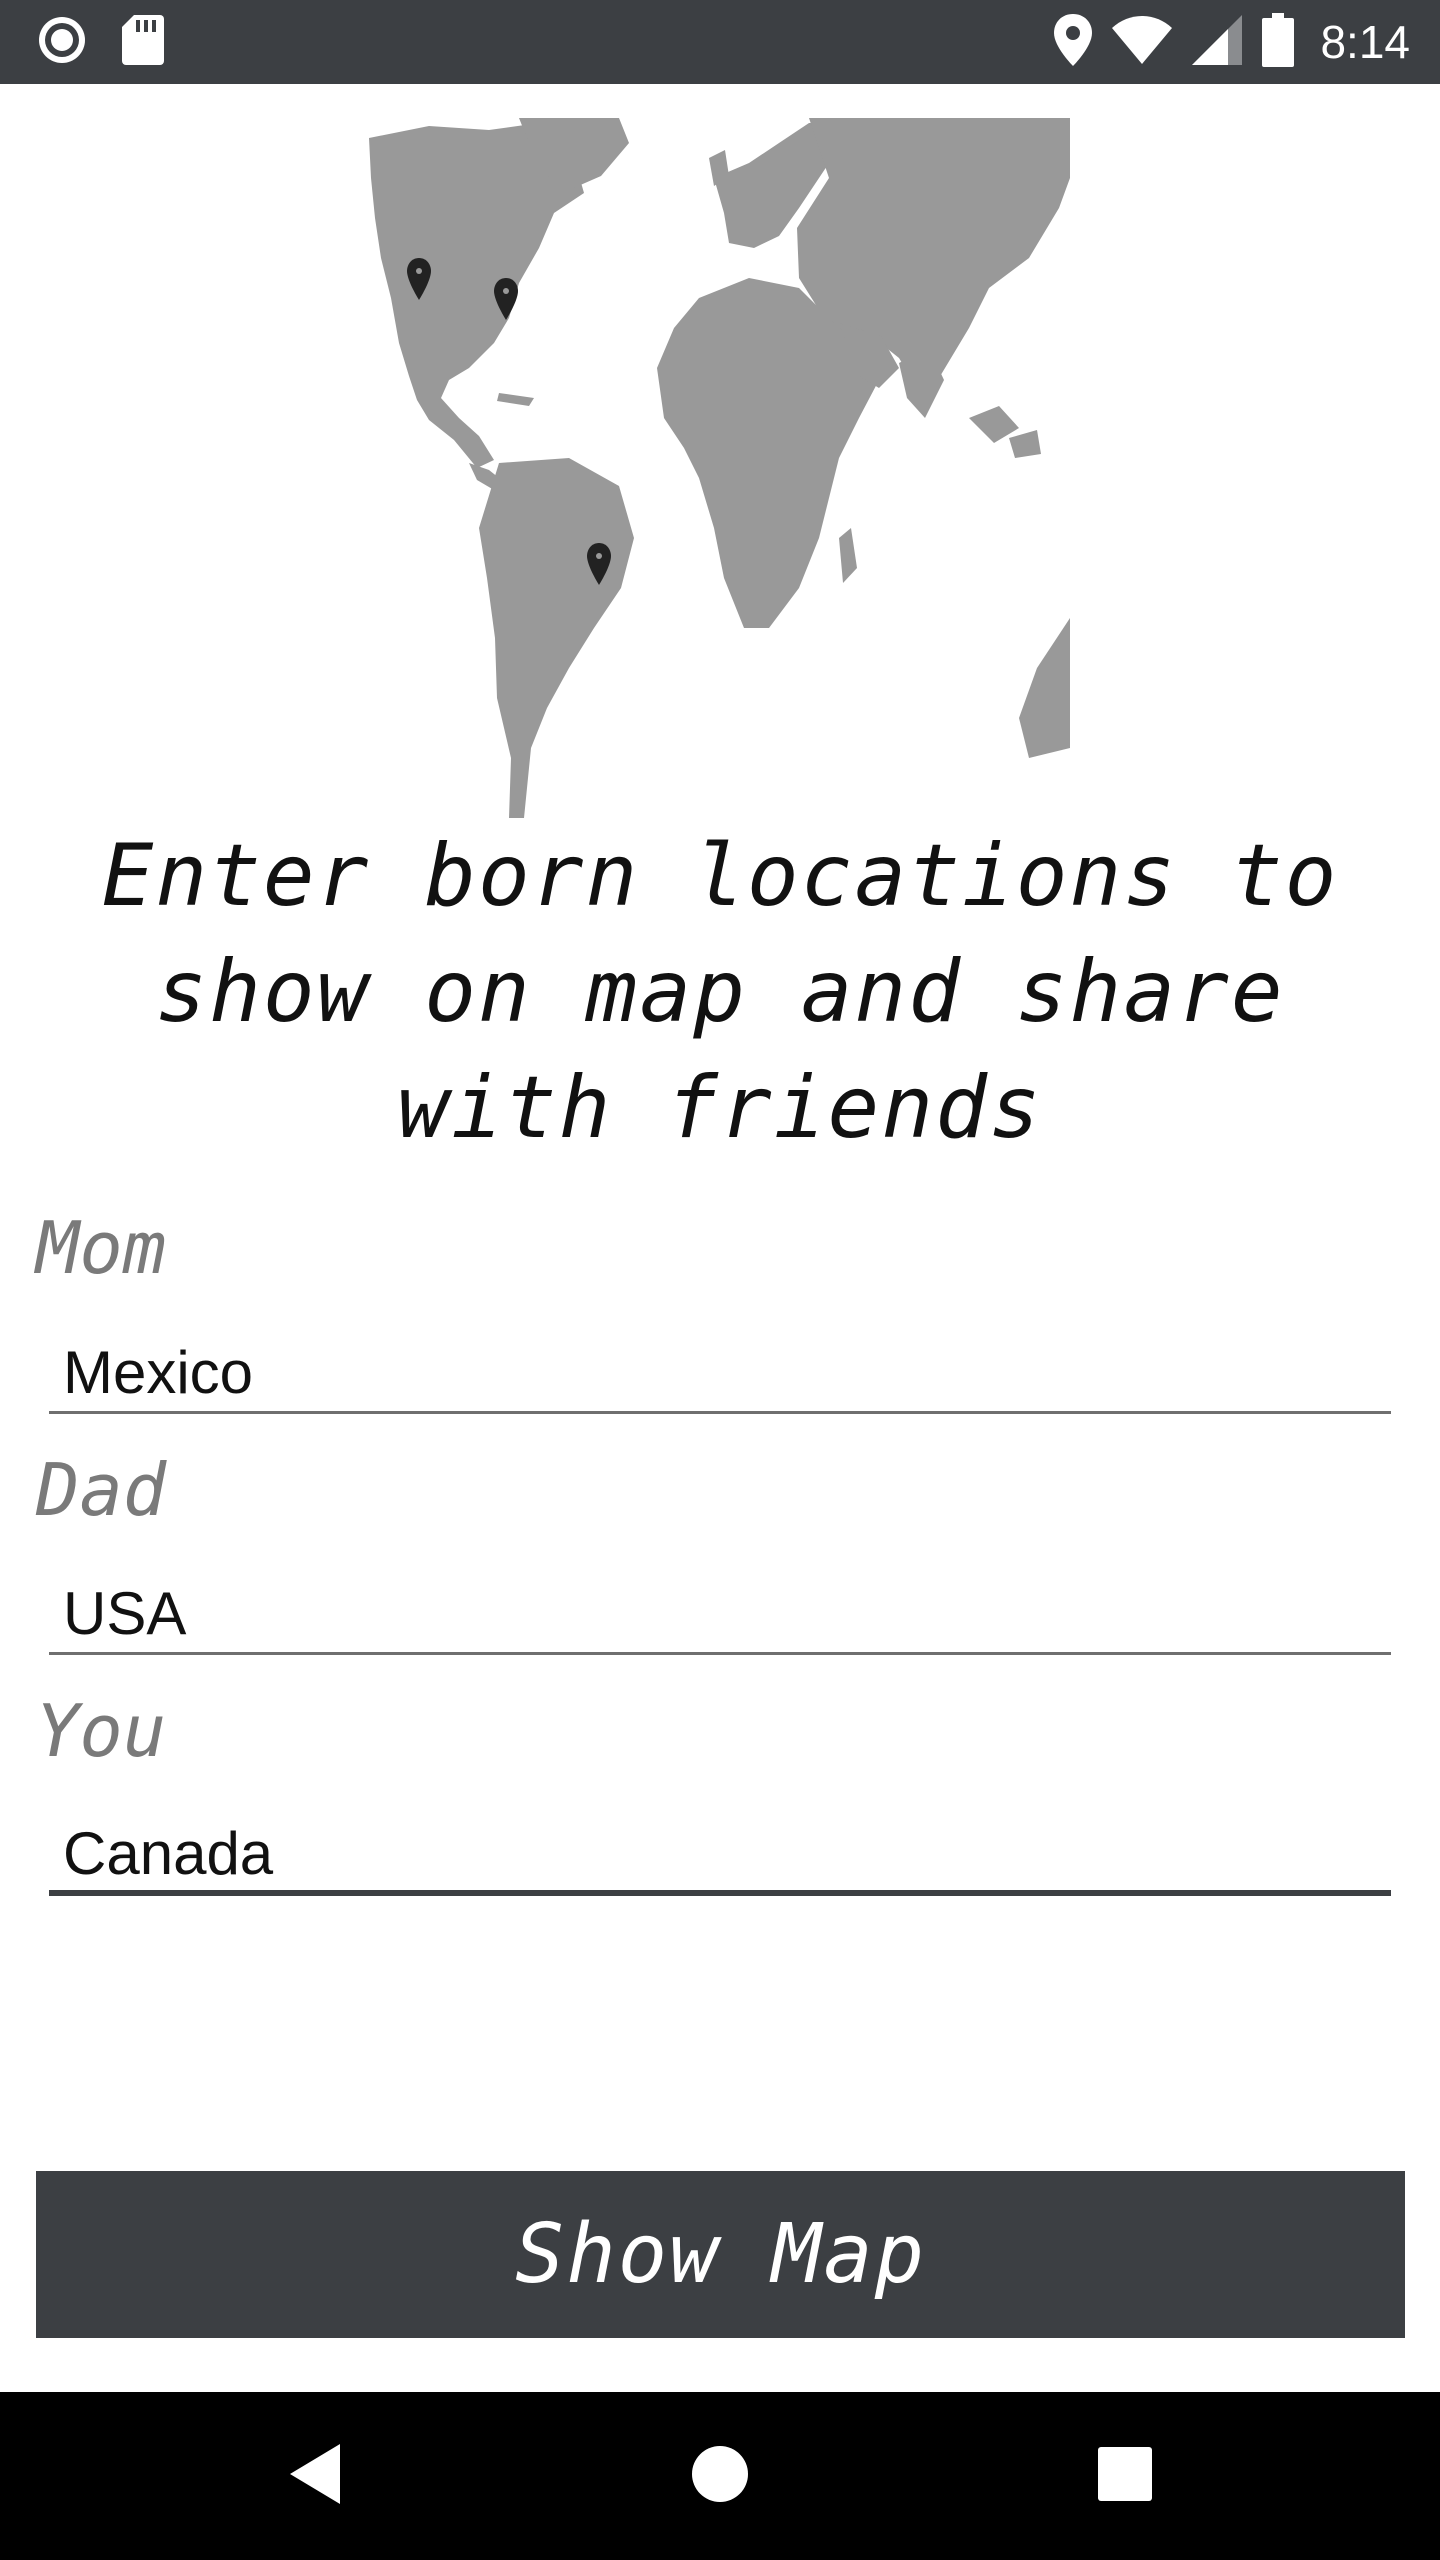  I want to click on status-time: 8:14, so click(1365, 42).